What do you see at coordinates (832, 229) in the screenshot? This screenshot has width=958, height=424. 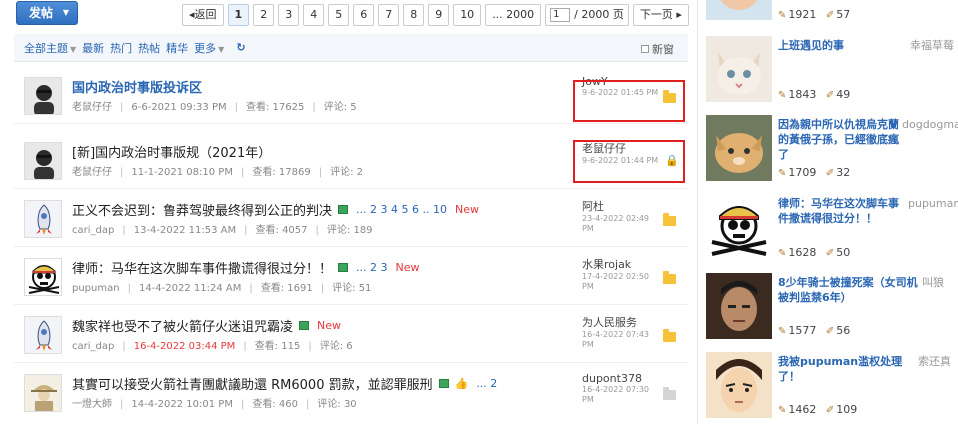 I see `sidebar-item: 律师：马华在这次脚车事件撒谎得很过分！！ pupuman ✎ 1628 ✐ 50` at bounding box center [832, 229].